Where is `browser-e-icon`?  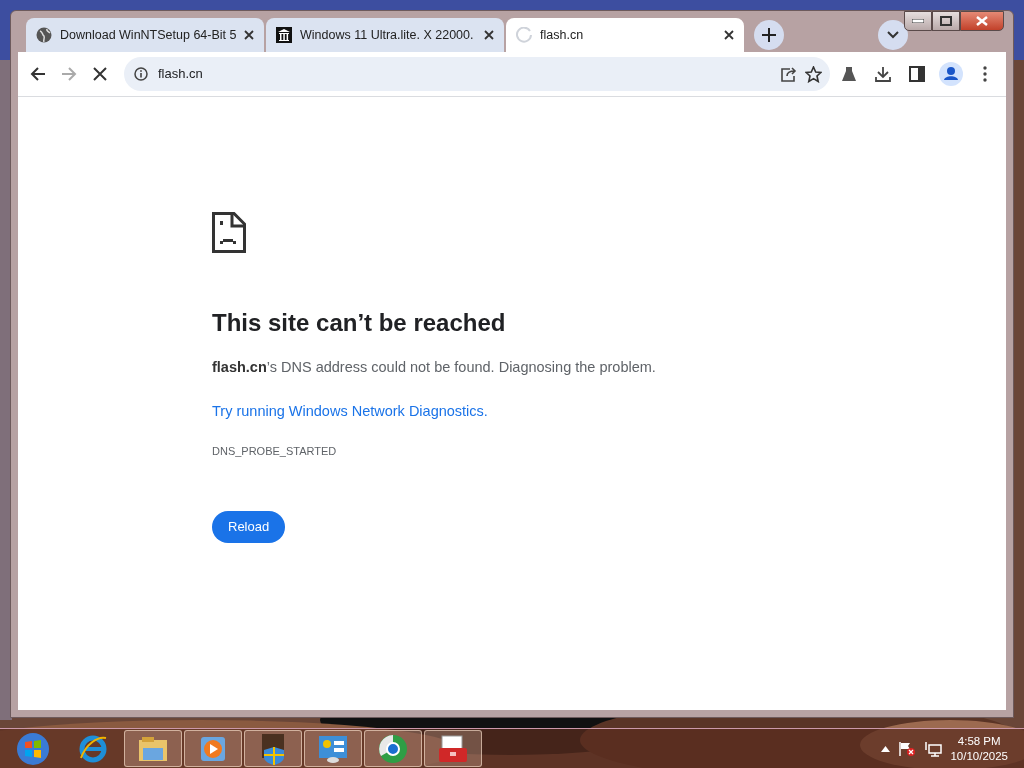 browser-e-icon is located at coordinates (93, 748).